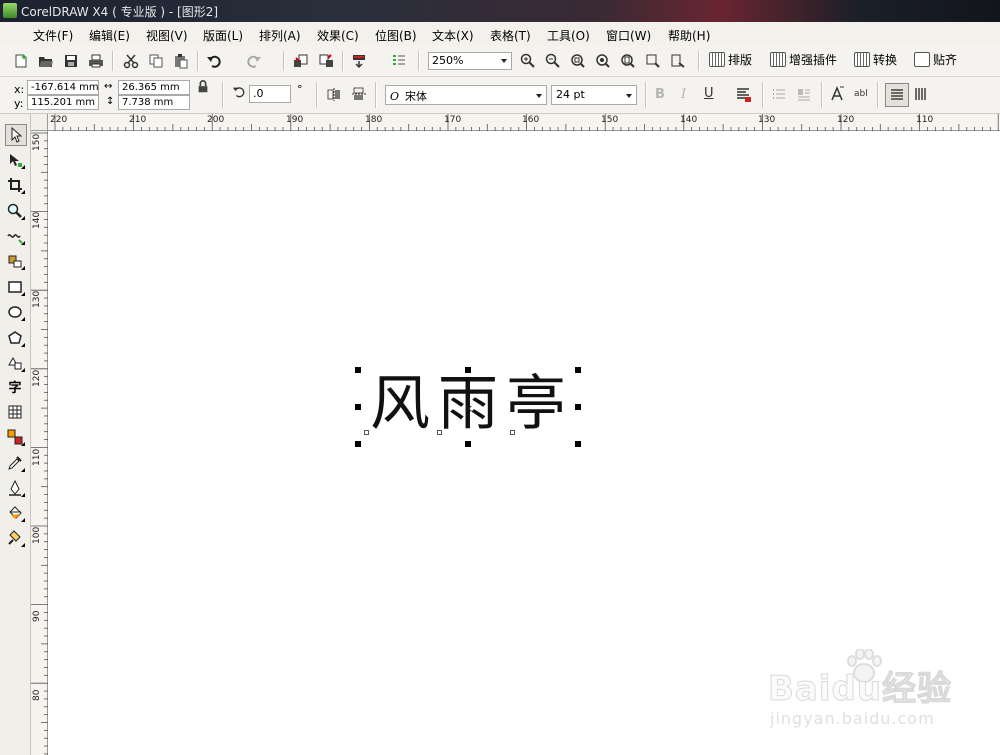  Describe the element at coordinates (468, 444) in the screenshot. I see `selection-handle-bottom` at that location.